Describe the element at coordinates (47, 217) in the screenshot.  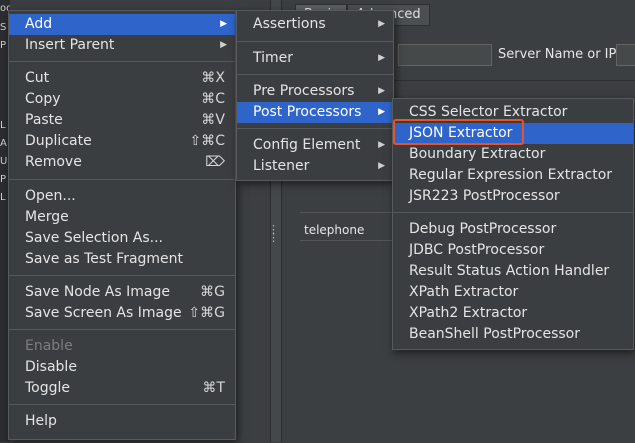
I see `menu-item-label: Merge` at that location.